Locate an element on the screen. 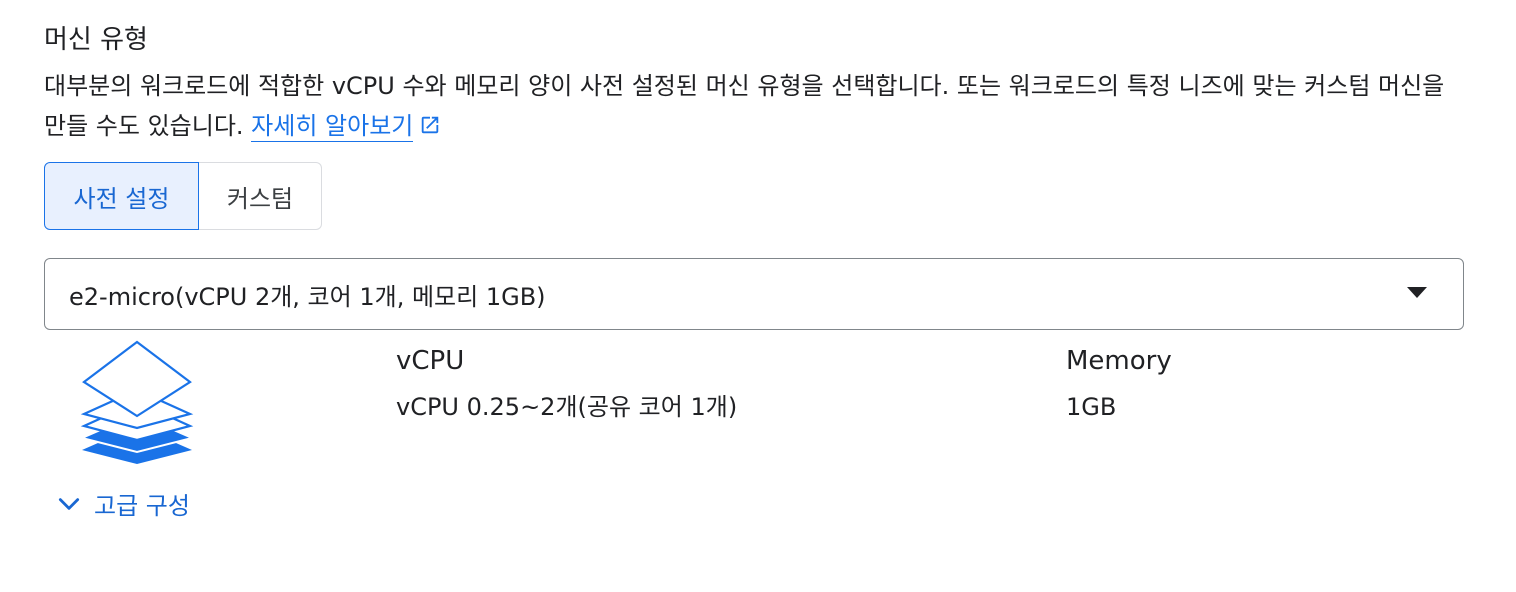 This screenshot has height=592, width=1516. learn-more-link: 자세히 알아보기 is located at coordinates (332, 127).